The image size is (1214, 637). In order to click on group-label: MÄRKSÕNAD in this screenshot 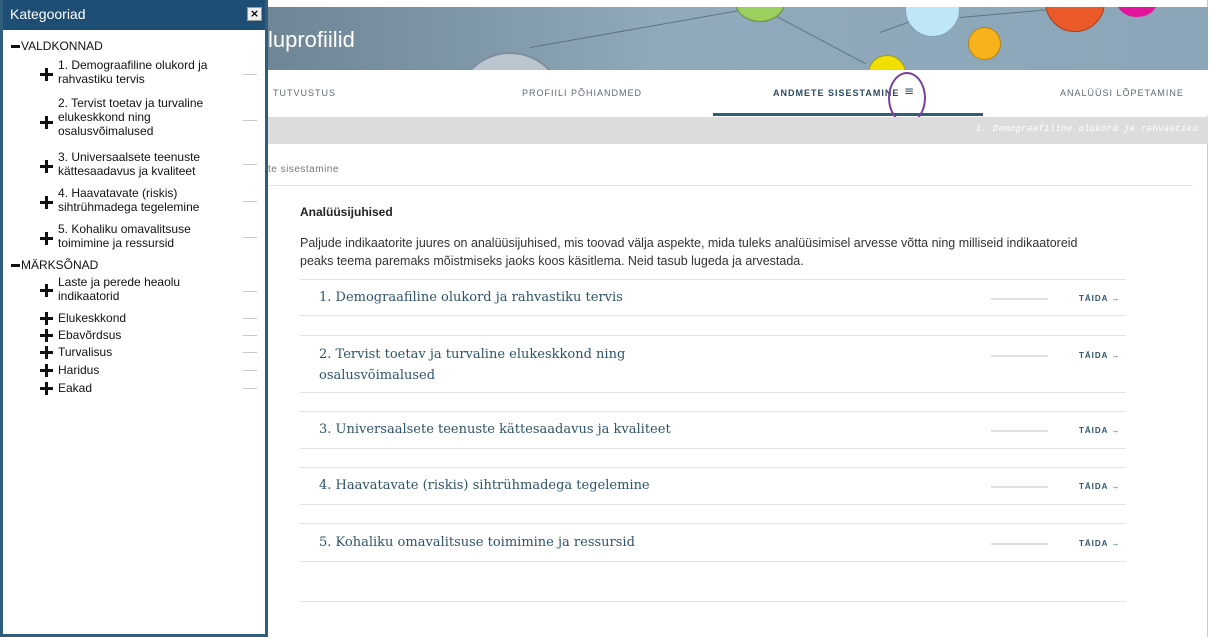, I will do `click(60, 265)`.